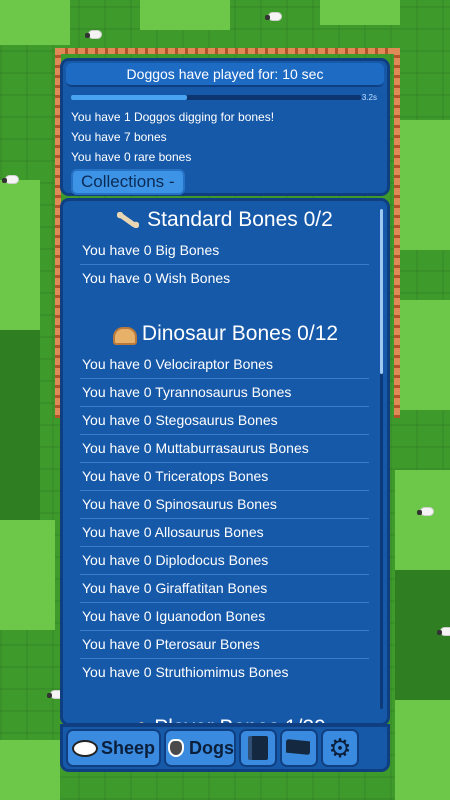 The width and height of the screenshot is (450, 800). I want to click on book-button, so click(258, 748).